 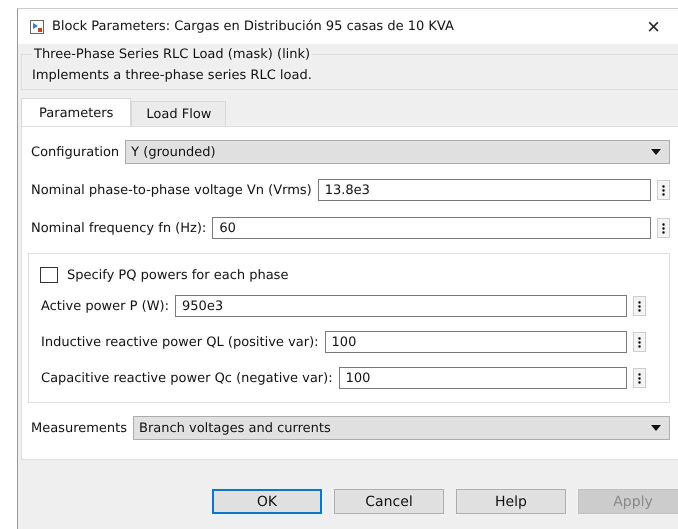 I want to click on checkbox-label: Specify PQ powers for each phase, so click(x=177, y=275).